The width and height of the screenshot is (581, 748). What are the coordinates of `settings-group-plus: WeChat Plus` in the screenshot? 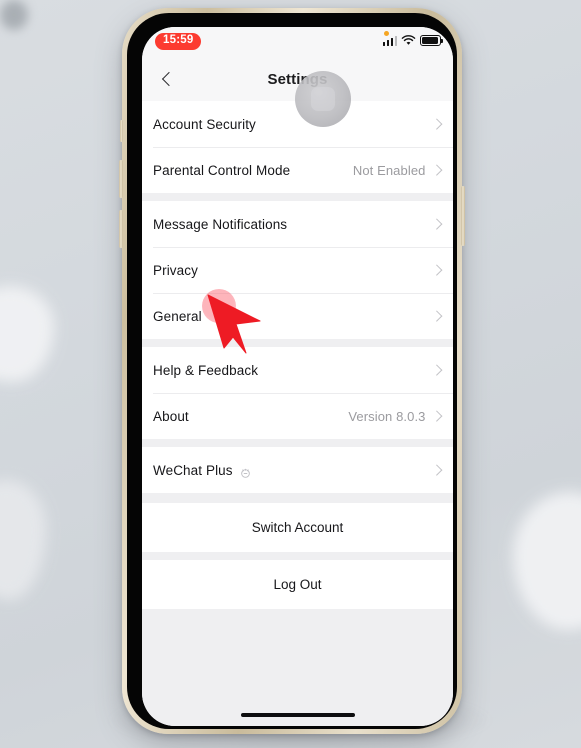 It's located at (297, 470).